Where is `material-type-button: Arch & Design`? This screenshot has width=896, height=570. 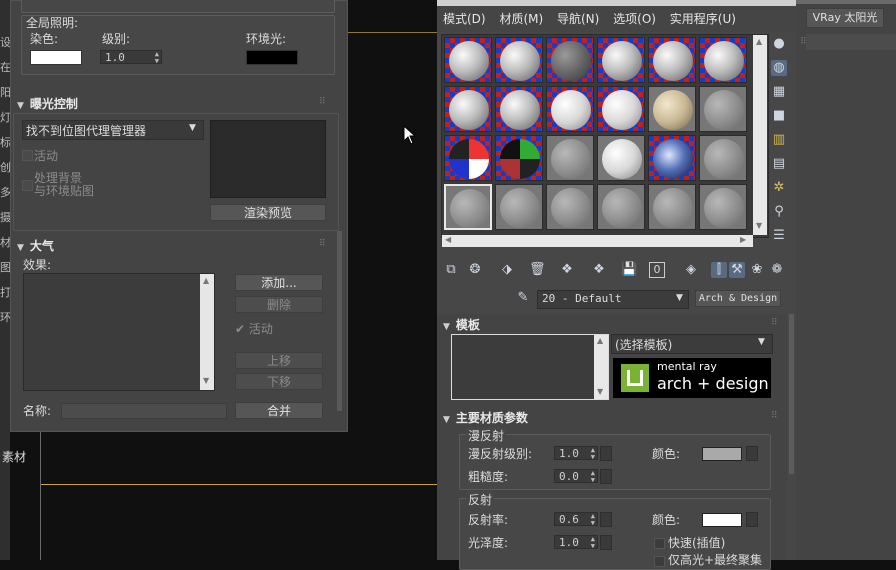 material-type-button: Arch & Design is located at coordinates (738, 298).